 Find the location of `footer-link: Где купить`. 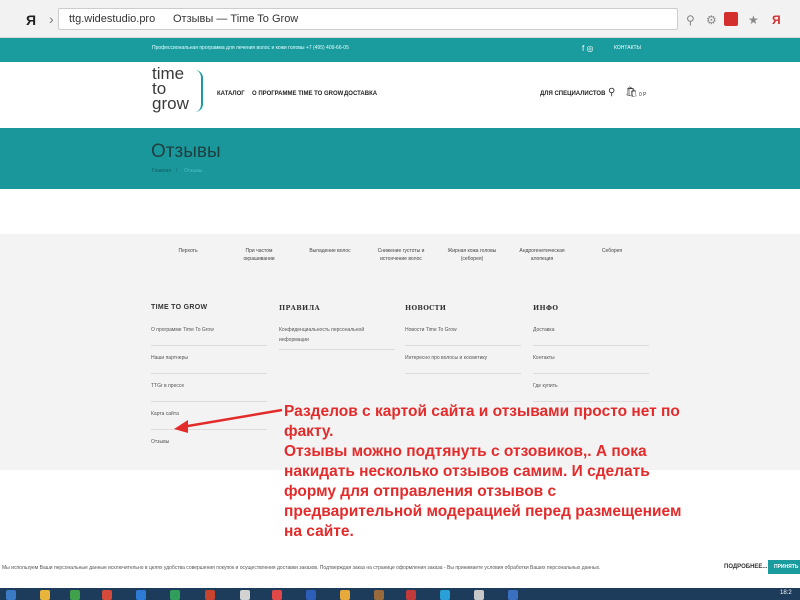

footer-link: Где купить is located at coordinates (545, 386).